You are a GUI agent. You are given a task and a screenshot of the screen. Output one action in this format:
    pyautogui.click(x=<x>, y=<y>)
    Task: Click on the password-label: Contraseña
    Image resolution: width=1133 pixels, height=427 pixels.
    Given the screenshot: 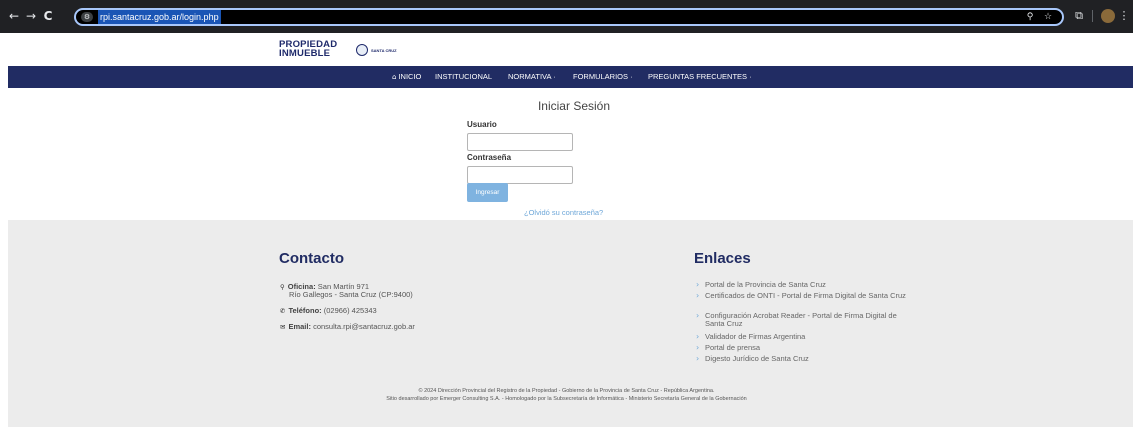 What is the action you would take?
    pyautogui.click(x=489, y=157)
    